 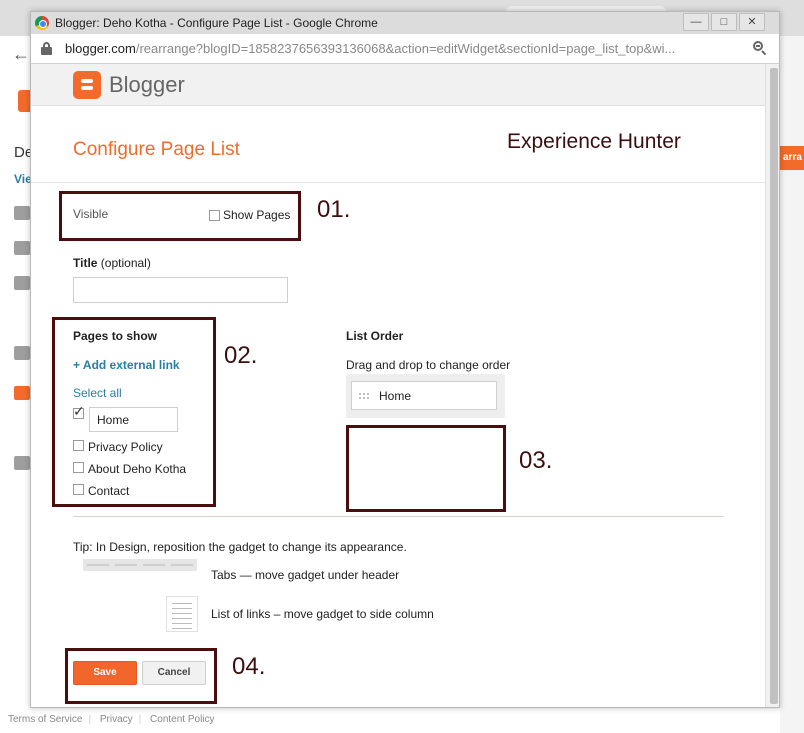 What do you see at coordinates (364, 396) in the screenshot?
I see `drag-handle-icon` at bounding box center [364, 396].